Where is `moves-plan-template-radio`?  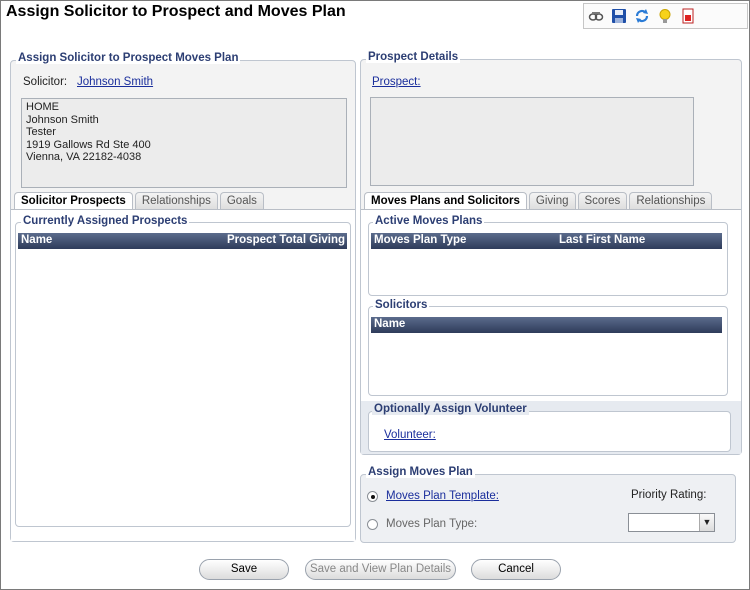 moves-plan-template-radio is located at coordinates (372, 496).